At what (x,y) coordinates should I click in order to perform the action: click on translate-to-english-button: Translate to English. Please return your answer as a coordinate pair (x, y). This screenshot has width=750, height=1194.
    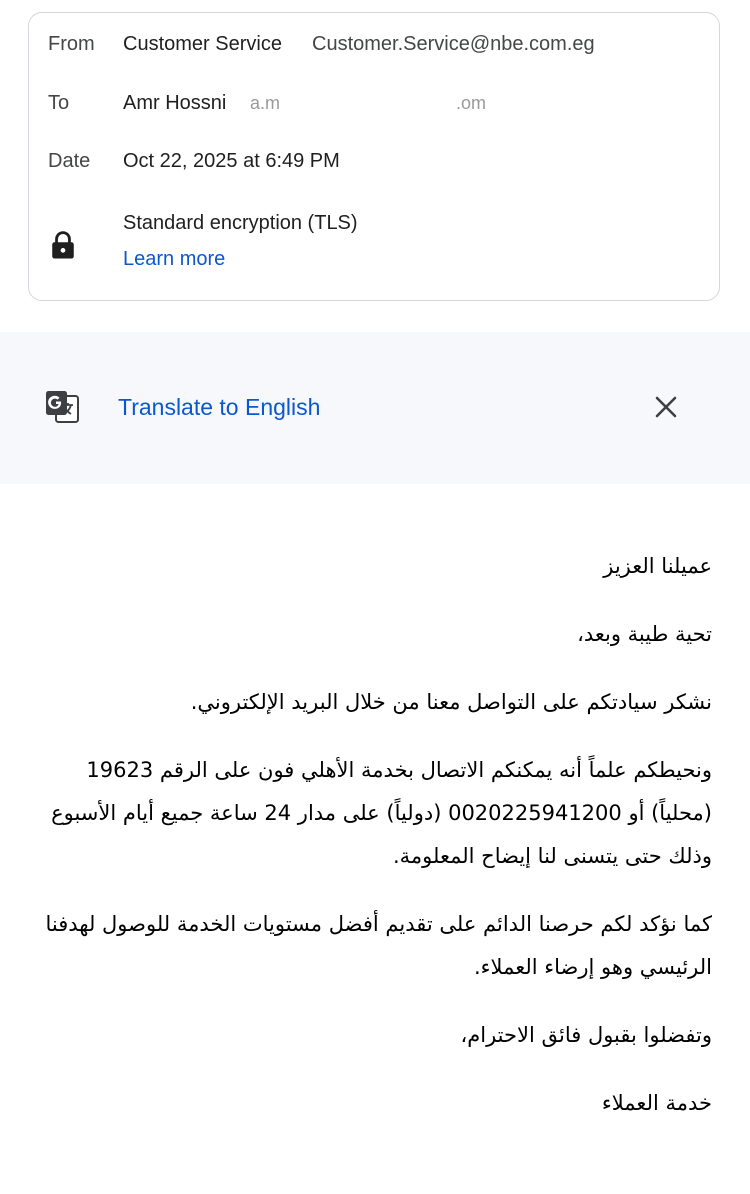
    Looking at the image, I should click on (219, 407).